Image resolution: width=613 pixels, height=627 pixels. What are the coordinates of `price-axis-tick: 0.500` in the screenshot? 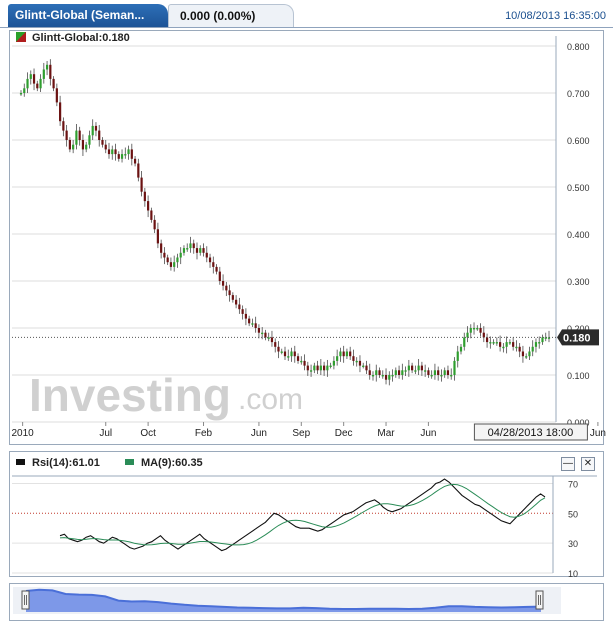 It's located at (578, 188).